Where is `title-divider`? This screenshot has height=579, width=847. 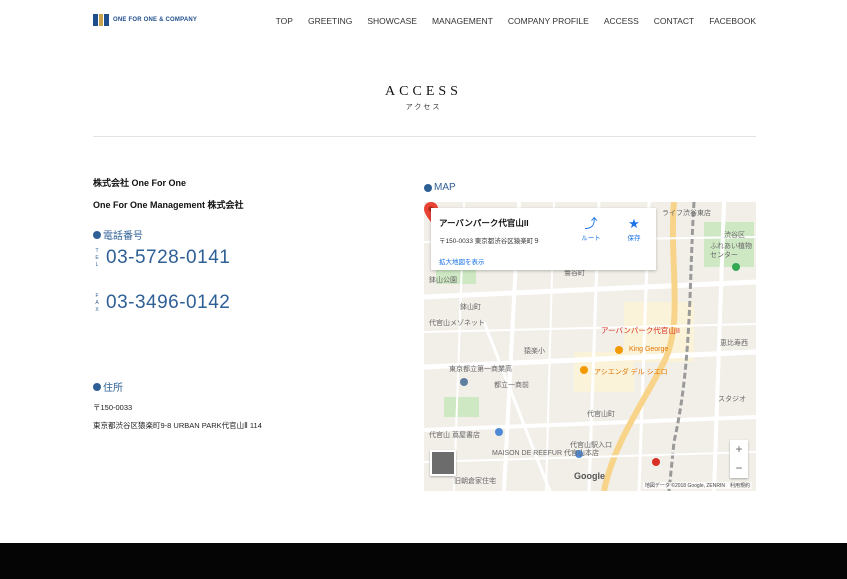 title-divider is located at coordinates (424, 136).